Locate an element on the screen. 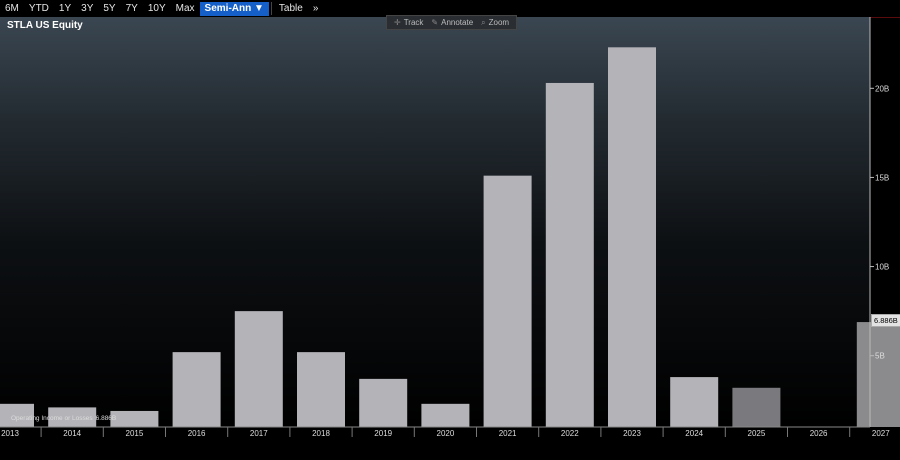 This screenshot has height=460, width=900. magnifier-icon: ⌕ is located at coordinates (483, 22).